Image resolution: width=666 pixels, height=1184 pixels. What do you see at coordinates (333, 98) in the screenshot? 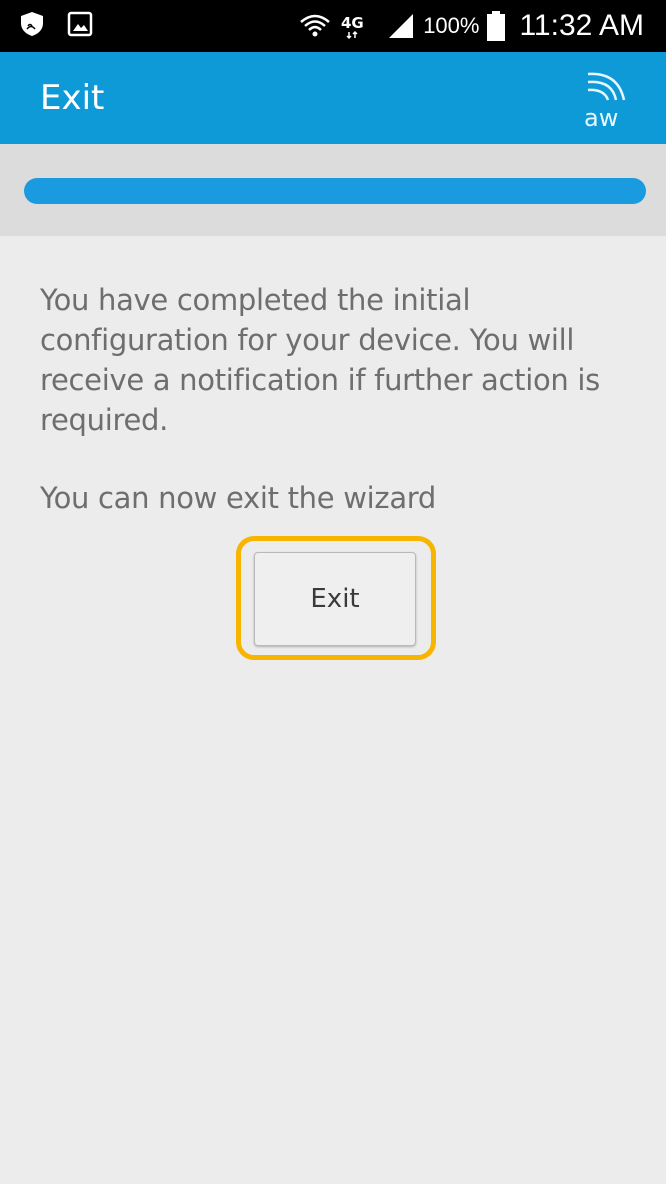
I see `app-bar: Exit aw` at bounding box center [333, 98].